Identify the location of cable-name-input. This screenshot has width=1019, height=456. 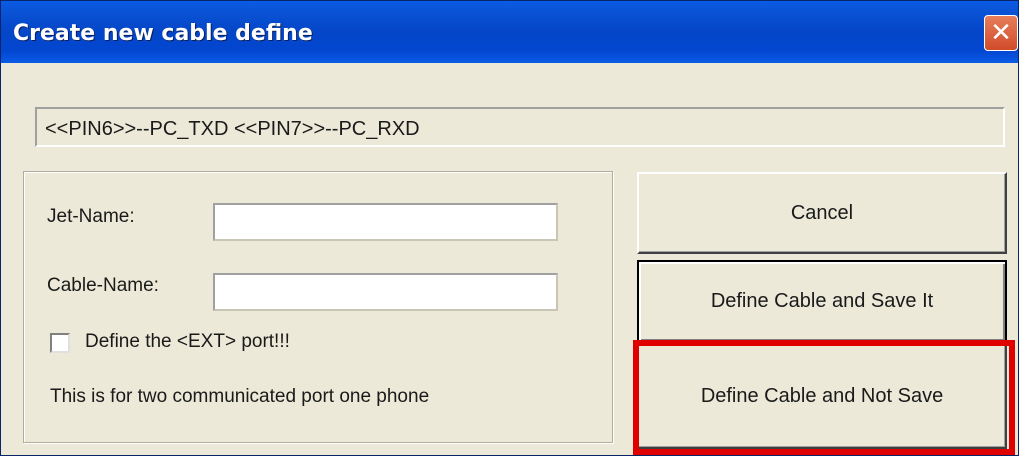
(385, 292).